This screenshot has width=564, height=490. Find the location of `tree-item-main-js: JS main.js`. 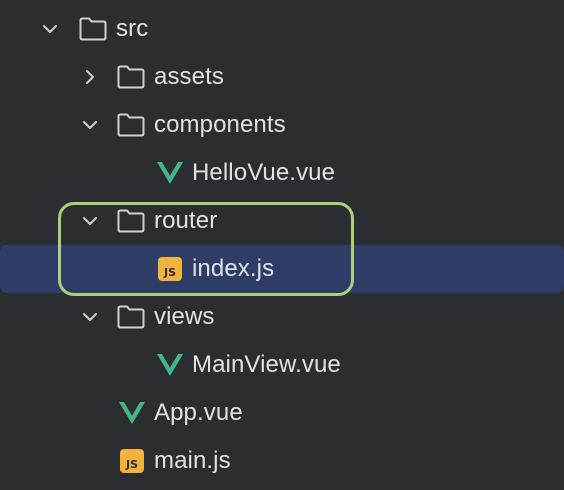

tree-item-main-js: JS main.js is located at coordinates (282, 461).